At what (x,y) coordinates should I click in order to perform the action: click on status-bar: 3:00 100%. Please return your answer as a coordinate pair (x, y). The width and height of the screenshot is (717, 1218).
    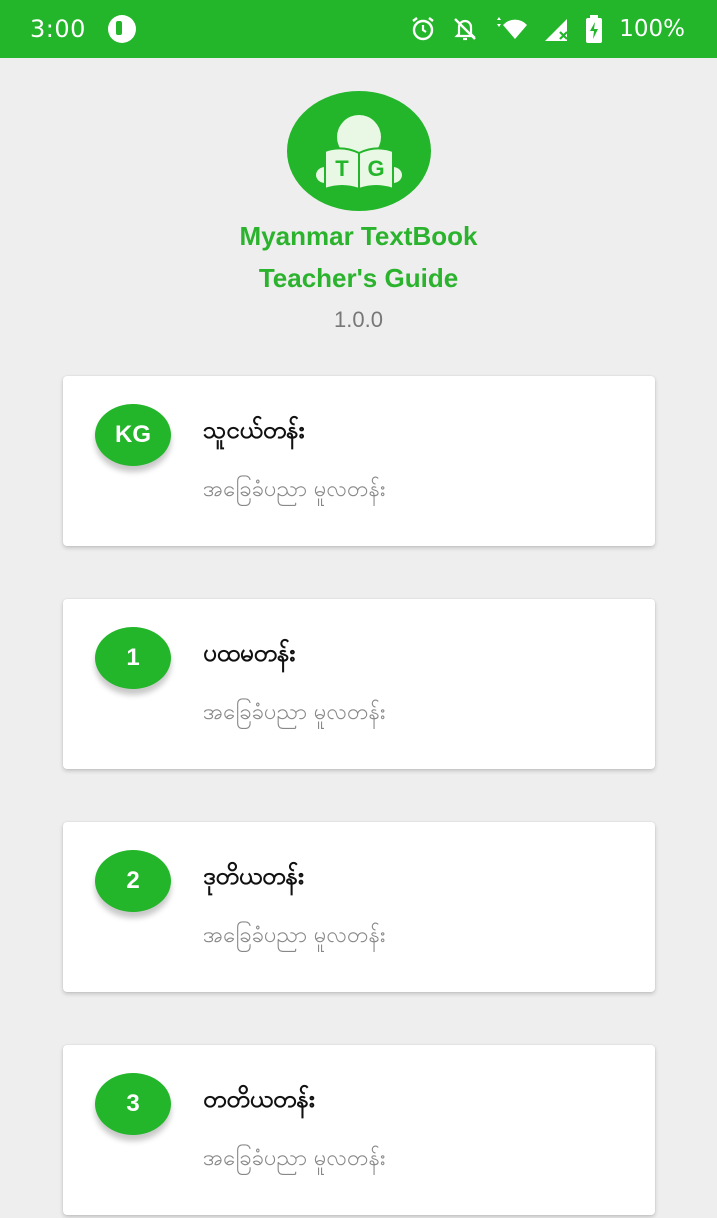
    Looking at the image, I should click on (358, 29).